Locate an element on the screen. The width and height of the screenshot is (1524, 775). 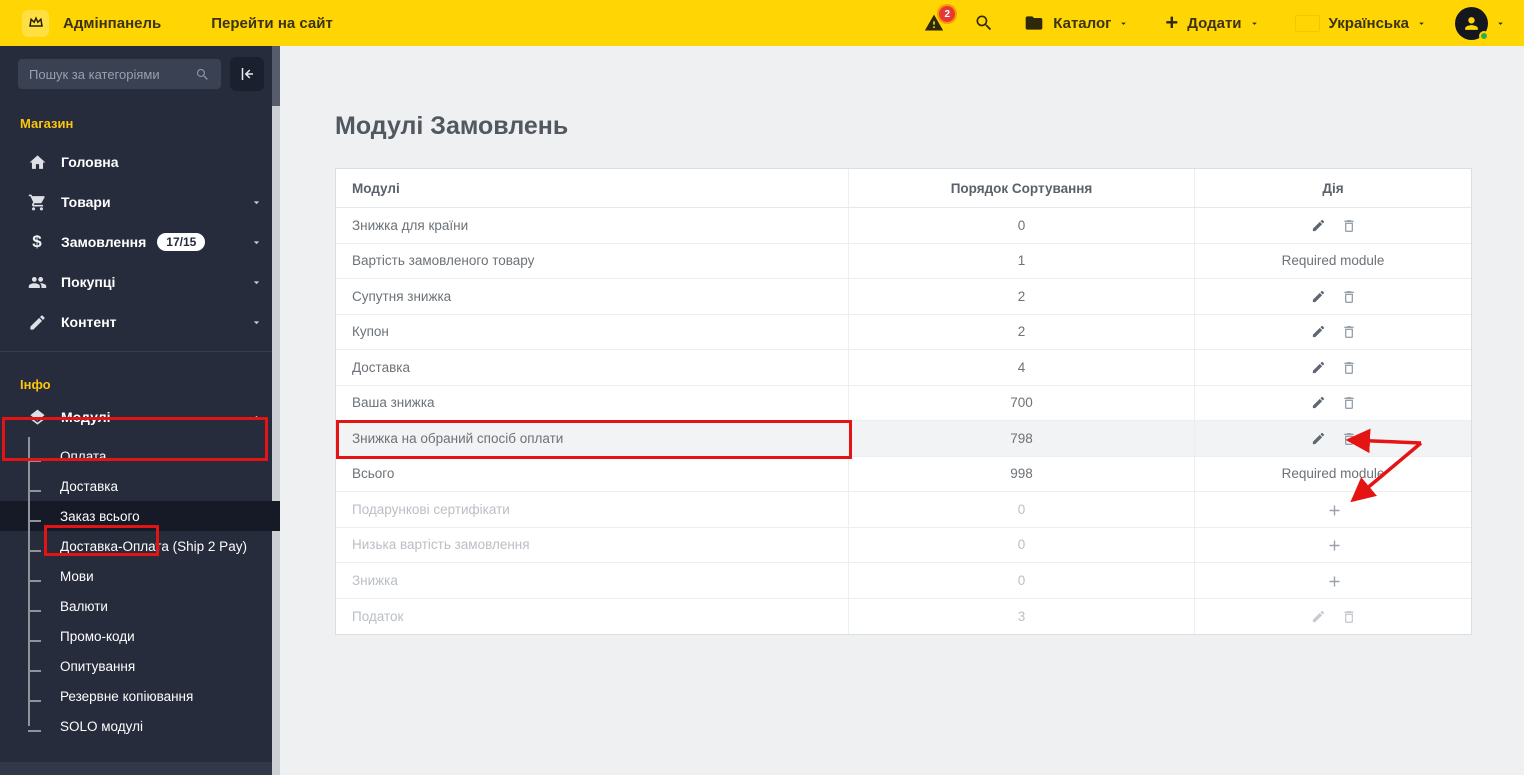
sidebar-item-label: Покупці is located at coordinates (88, 282).